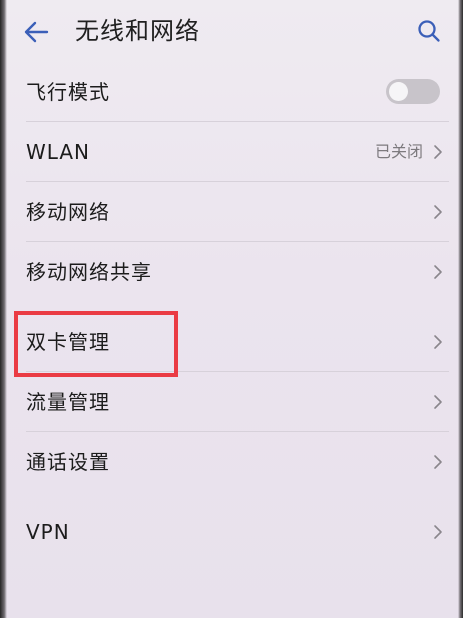  I want to click on arrow-left-icon, so click(36, 32).